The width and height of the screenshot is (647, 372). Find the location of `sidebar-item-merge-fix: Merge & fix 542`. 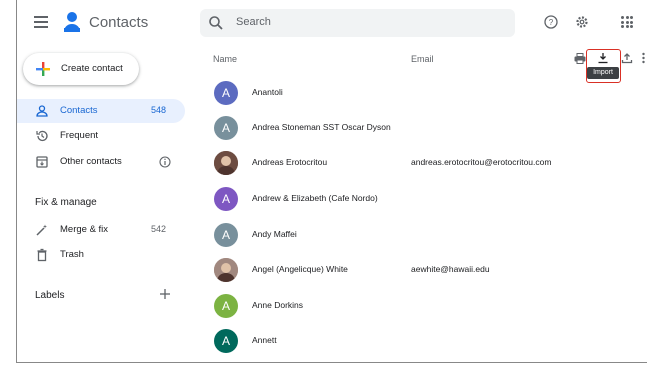

sidebar-item-merge-fix: Merge & fix 542 is located at coordinates (101, 230).